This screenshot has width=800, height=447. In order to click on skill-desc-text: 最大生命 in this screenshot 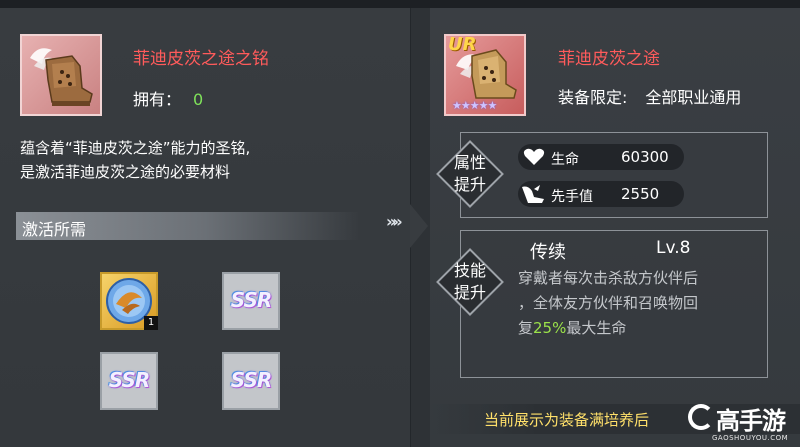, I will do `click(596, 328)`.